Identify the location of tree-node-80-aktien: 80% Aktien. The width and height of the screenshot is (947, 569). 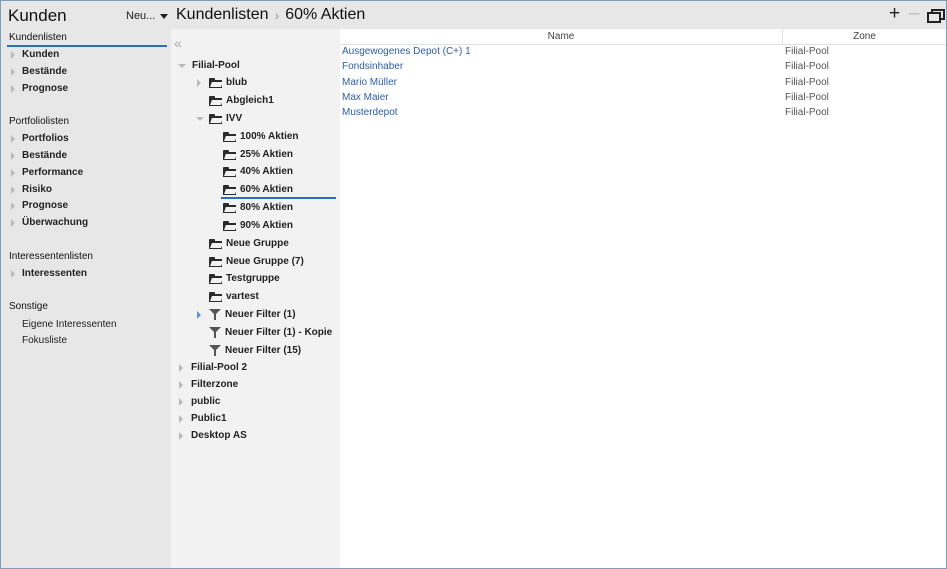
(258, 207).